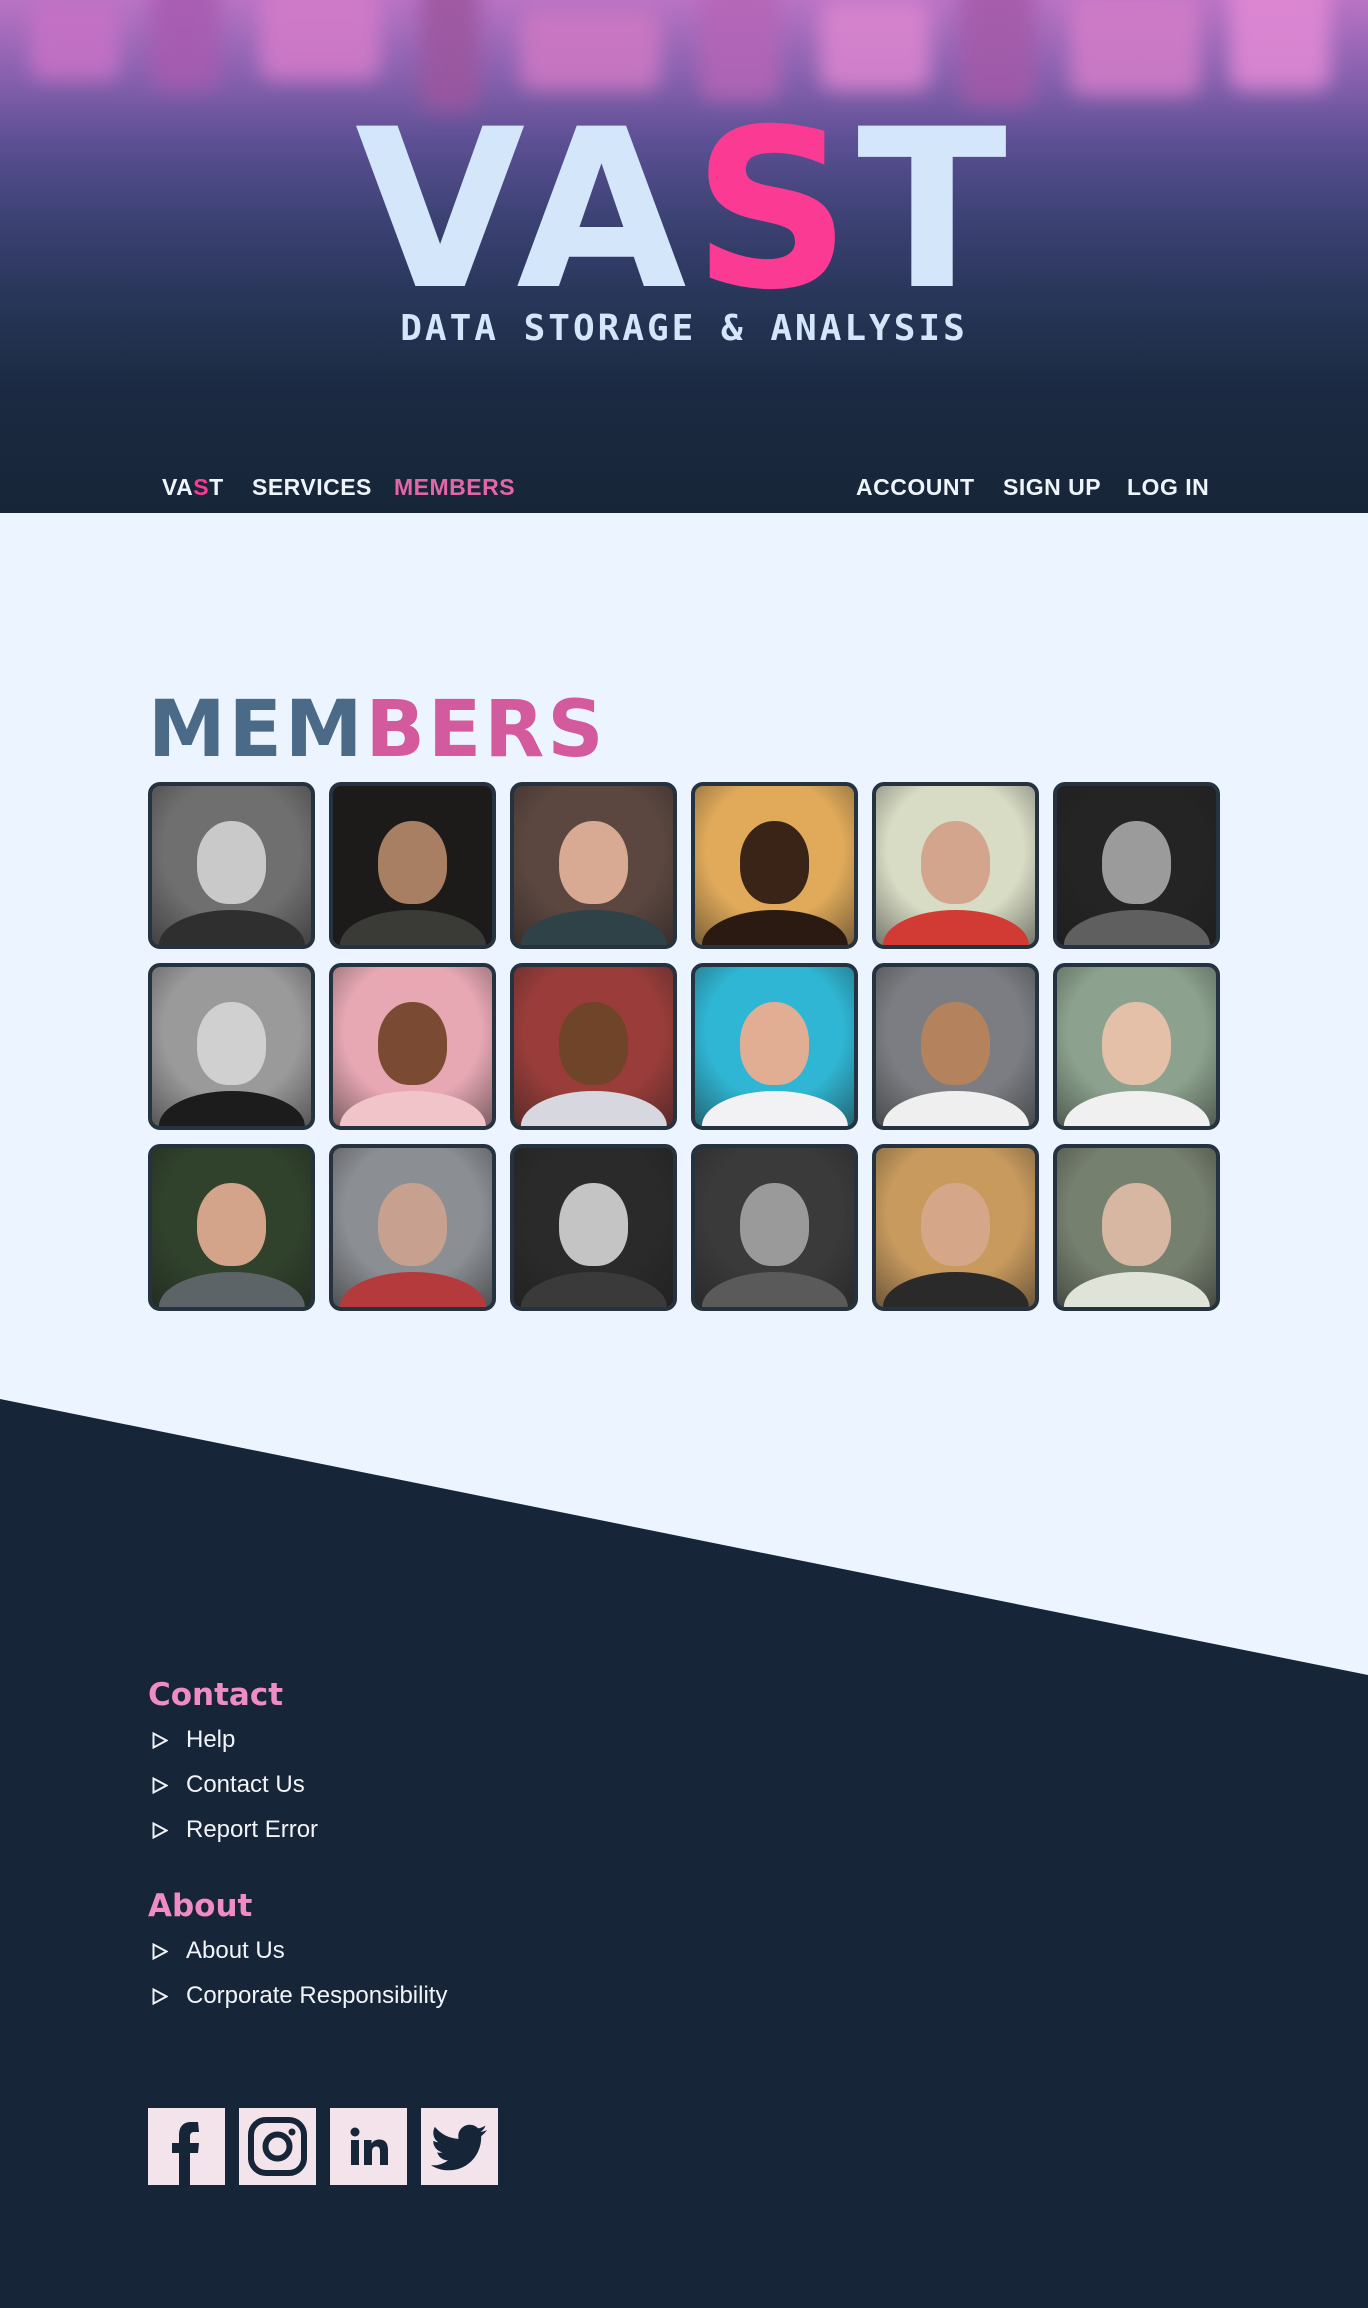 This screenshot has width=1368, height=2308. I want to click on nav-login-link: LOG IN, so click(1168, 487).